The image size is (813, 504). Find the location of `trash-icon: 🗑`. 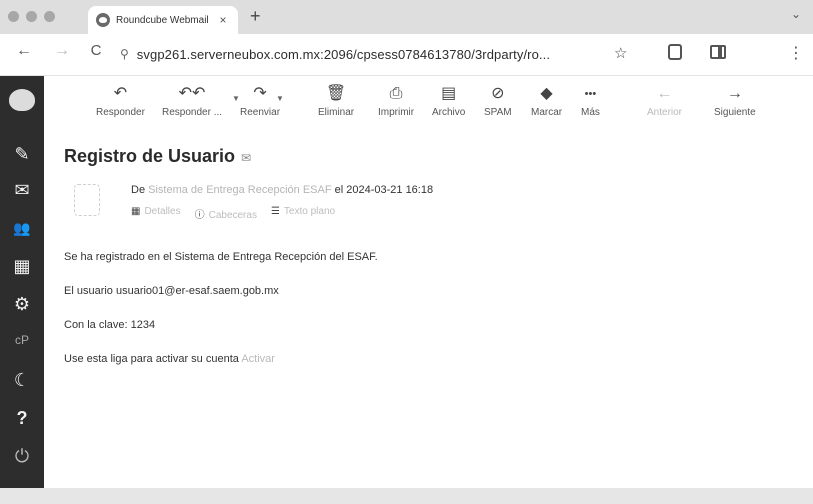

trash-icon: 🗑 is located at coordinates (336, 93).